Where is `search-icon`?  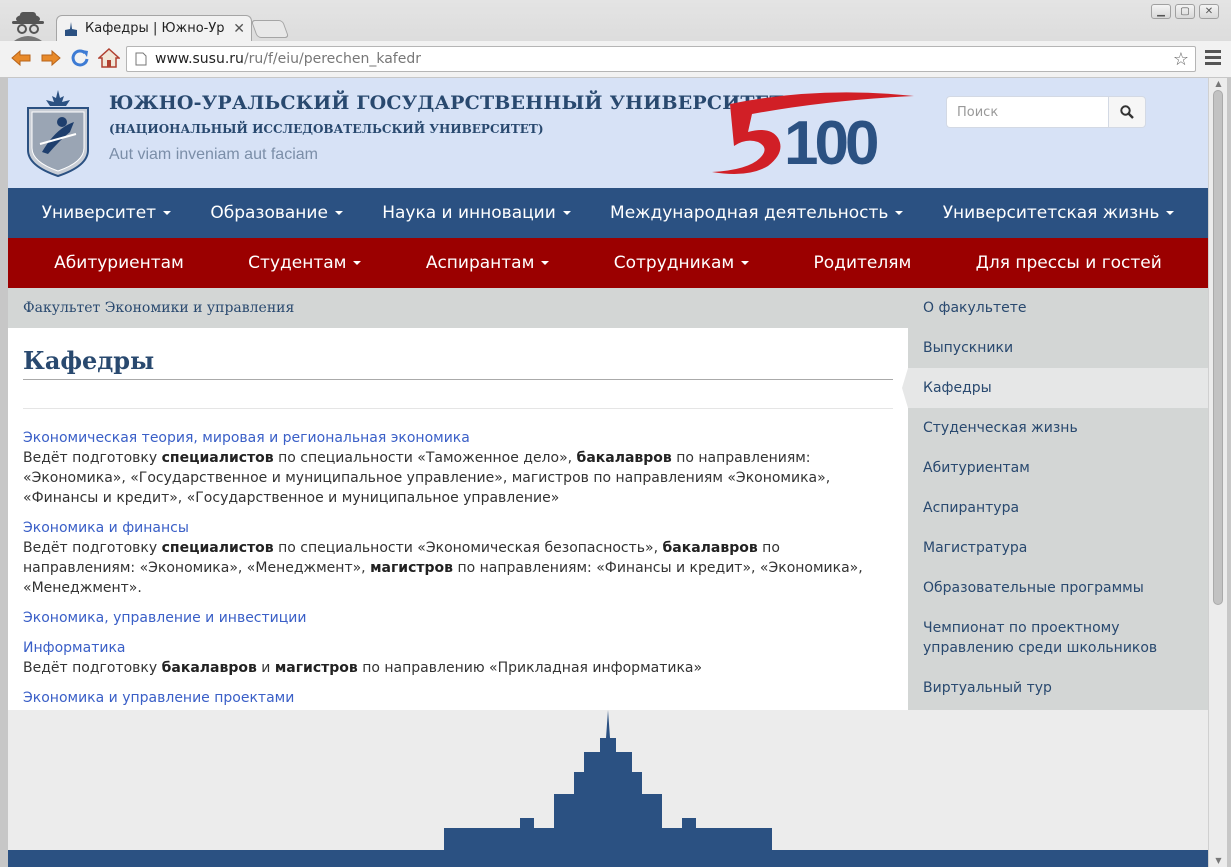
search-icon is located at coordinates (1127, 112).